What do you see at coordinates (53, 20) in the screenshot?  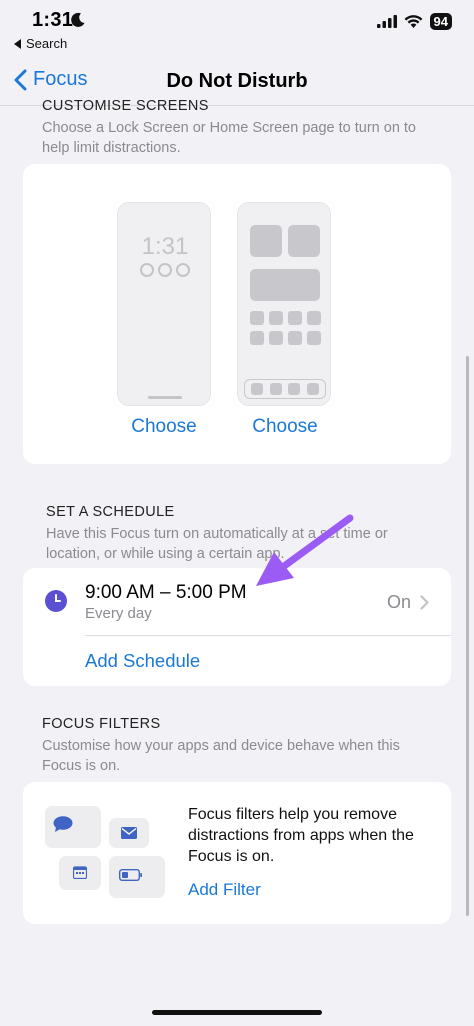 I see `status-time: 1:31` at bounding box center [53, 20].